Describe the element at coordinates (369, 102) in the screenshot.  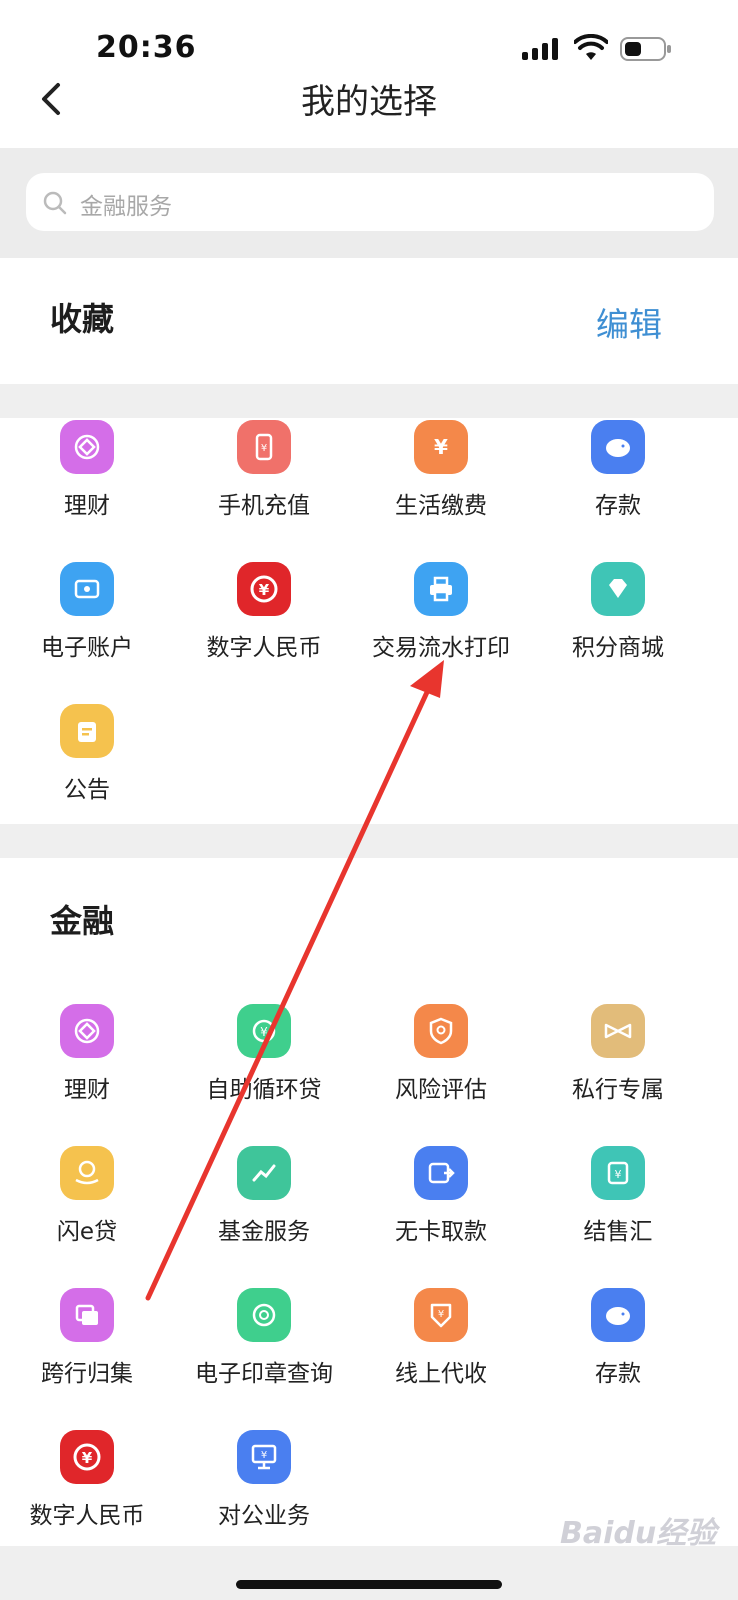
I see `page-title: 我的选择` at that location.